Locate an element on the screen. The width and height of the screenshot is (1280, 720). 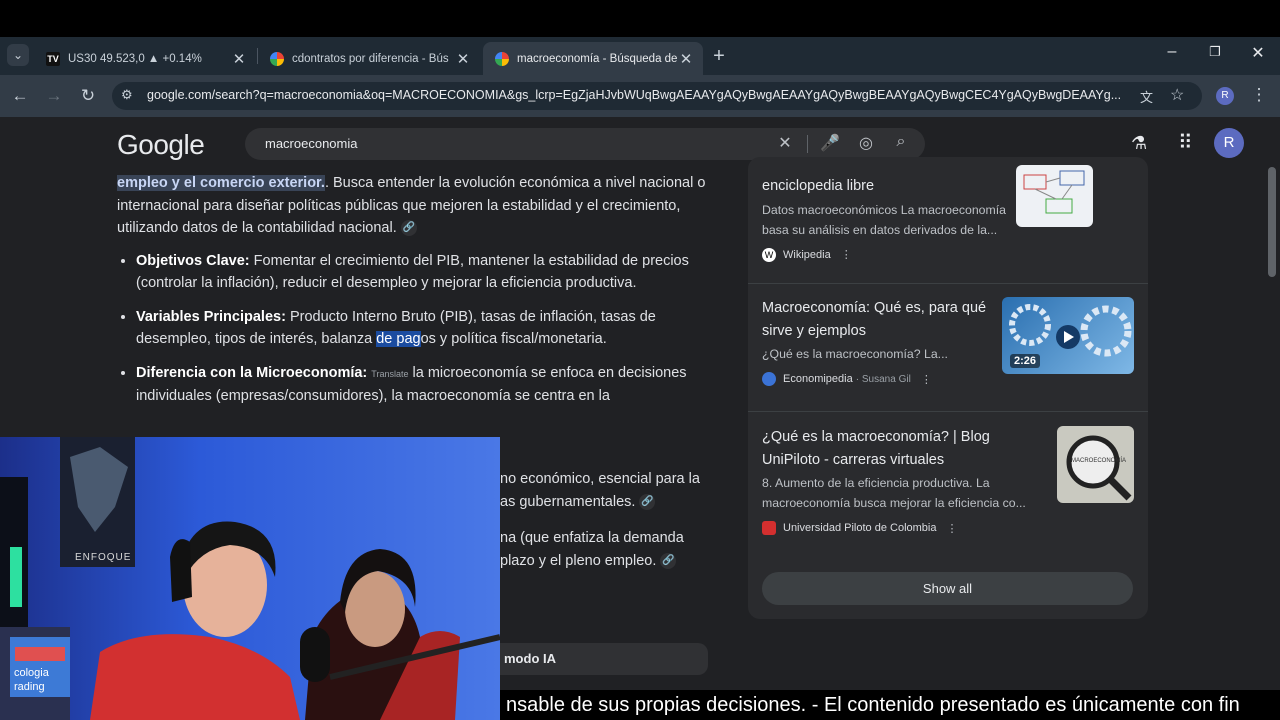
close-window-icon: ✕ is located at coordinates (1258, 53).